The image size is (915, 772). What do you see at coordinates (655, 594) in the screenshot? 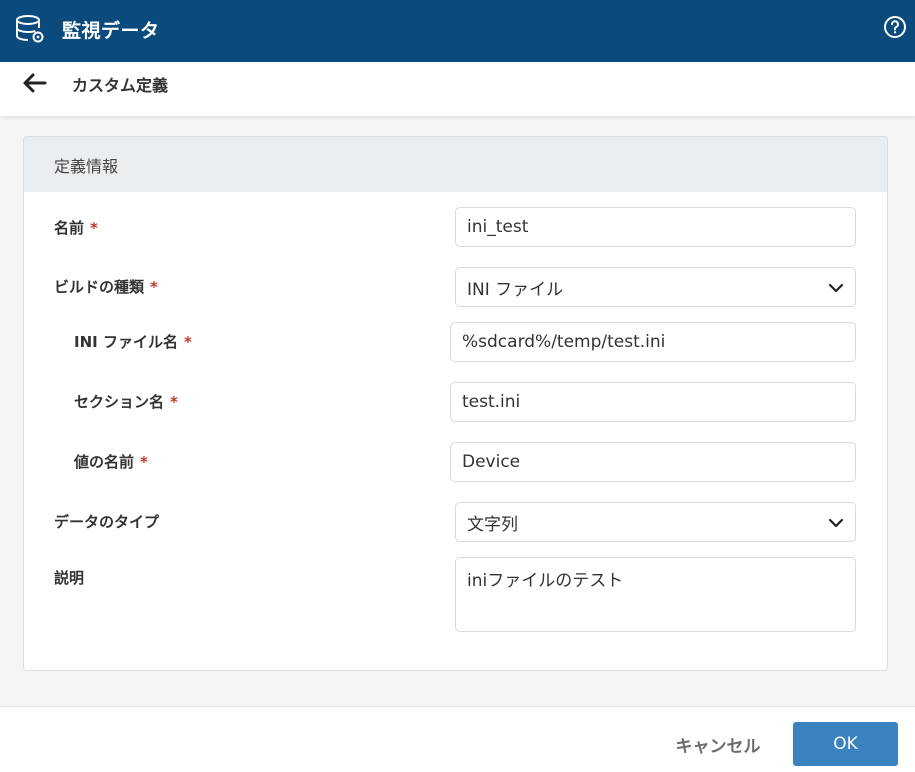
I see `description-field: iniファイルのテスト` at bounding box center [655, 594].